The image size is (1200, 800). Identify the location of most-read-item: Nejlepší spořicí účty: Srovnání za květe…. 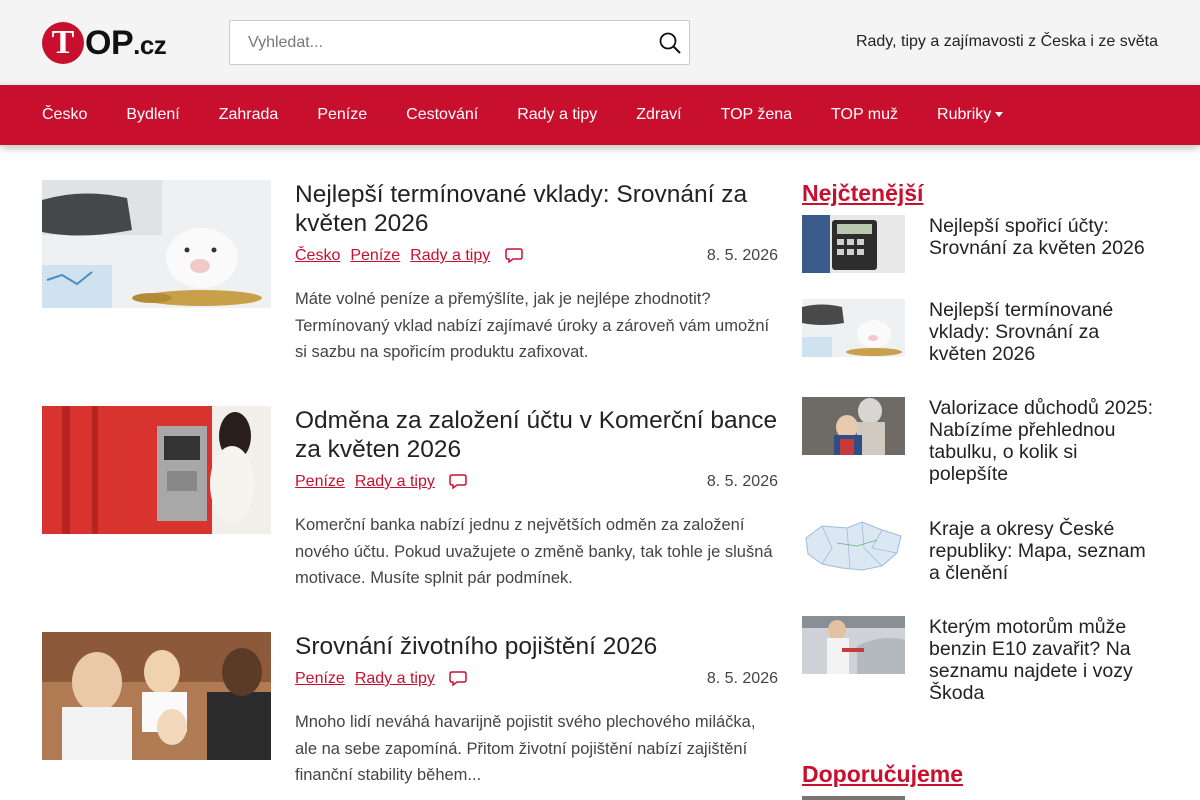
(980, 245).